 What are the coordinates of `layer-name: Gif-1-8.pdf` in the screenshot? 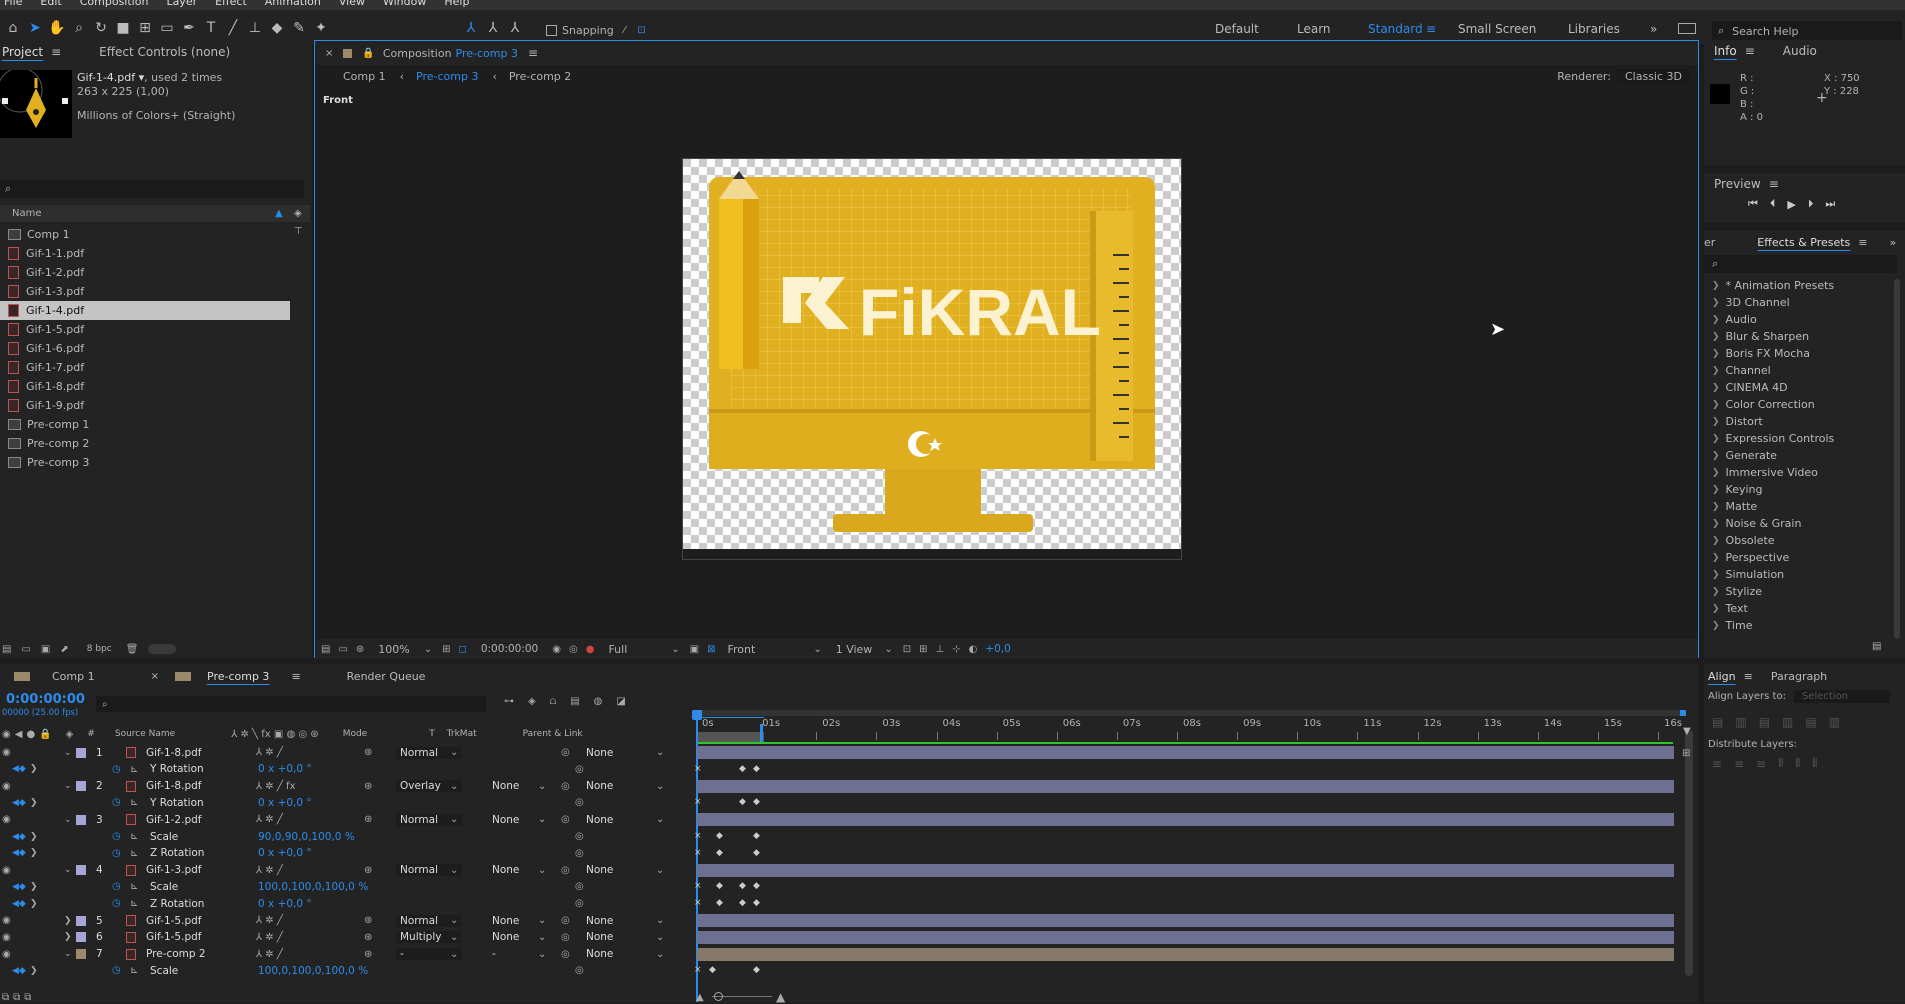 It's located at (173, 753).